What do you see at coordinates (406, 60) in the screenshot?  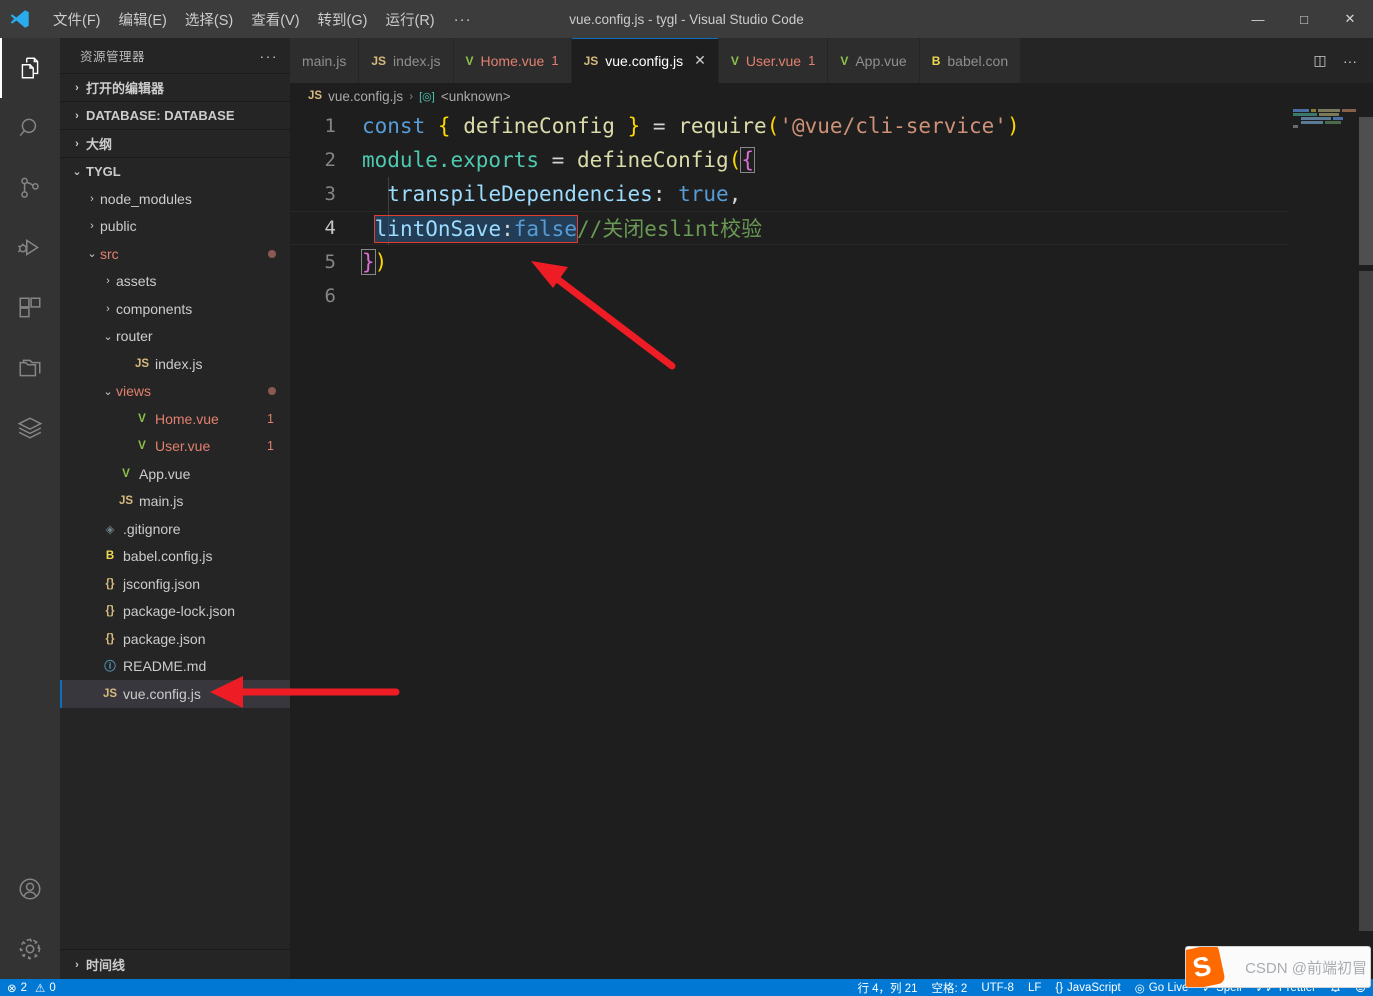 I see `tab-index-js: JS index.js` at bounding box center [406, 60].